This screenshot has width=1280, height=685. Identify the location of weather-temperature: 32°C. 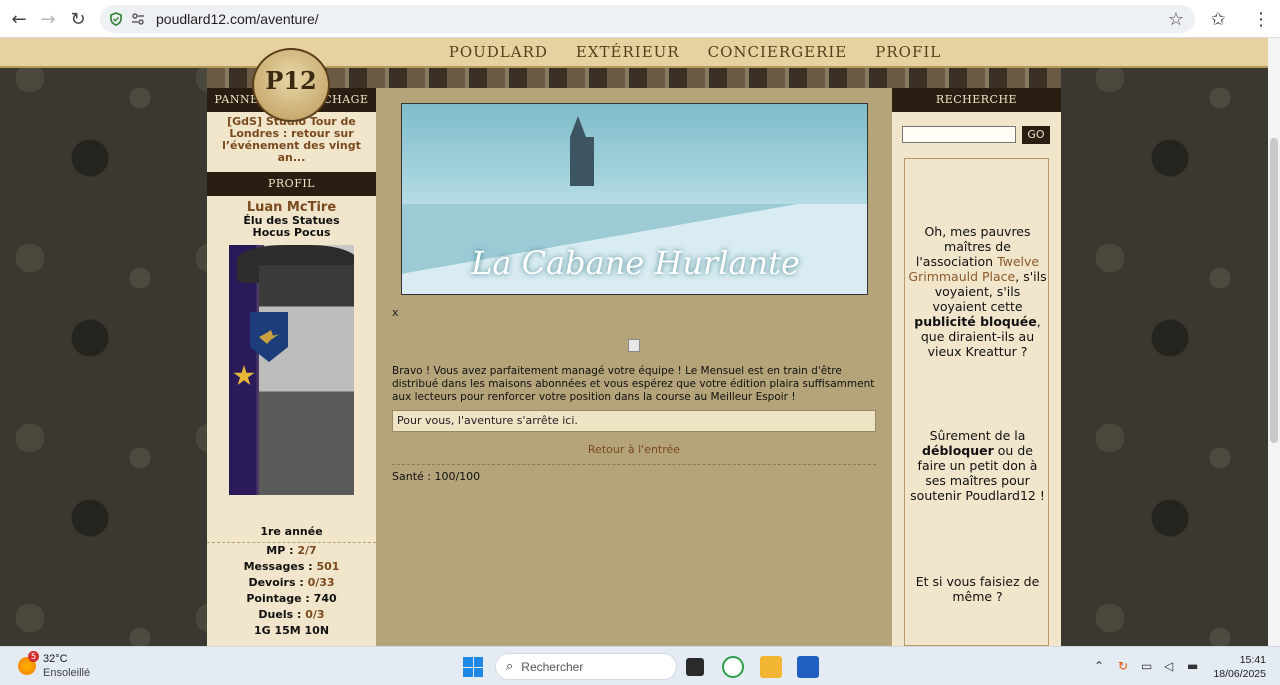
(55, 659).